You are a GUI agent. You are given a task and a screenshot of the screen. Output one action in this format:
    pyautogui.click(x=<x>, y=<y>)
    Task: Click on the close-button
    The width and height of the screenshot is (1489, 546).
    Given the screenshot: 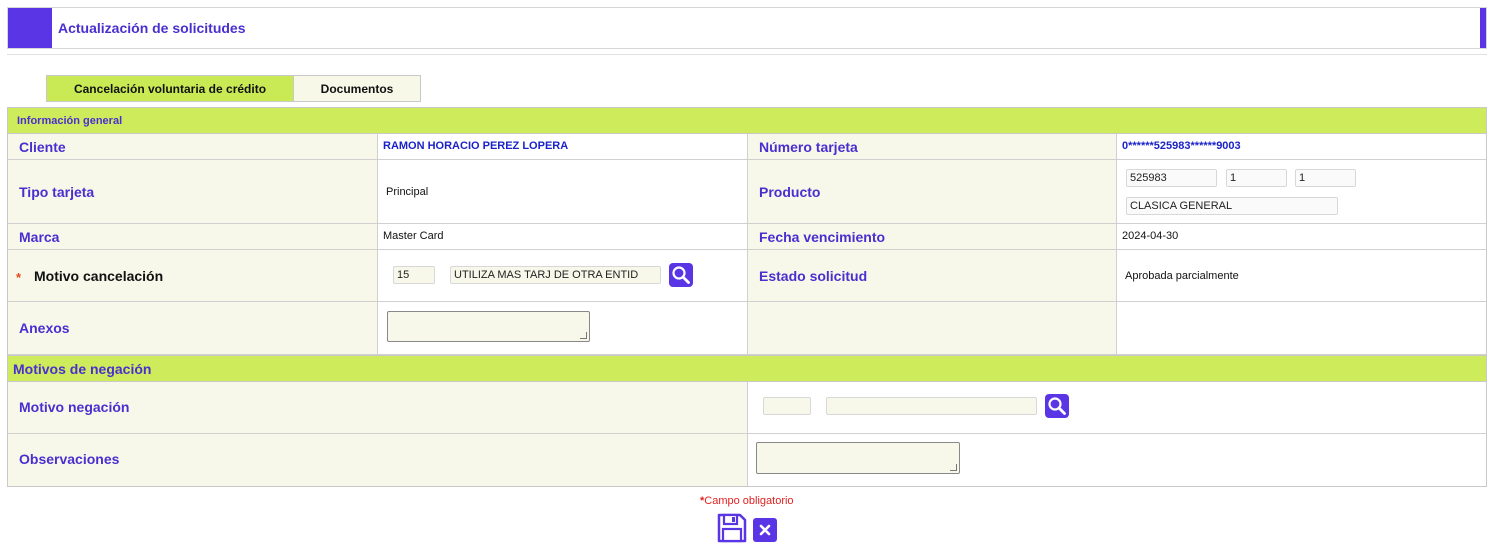 What is the action you would take?
    pyautogui.click(x=765, y=530)
    